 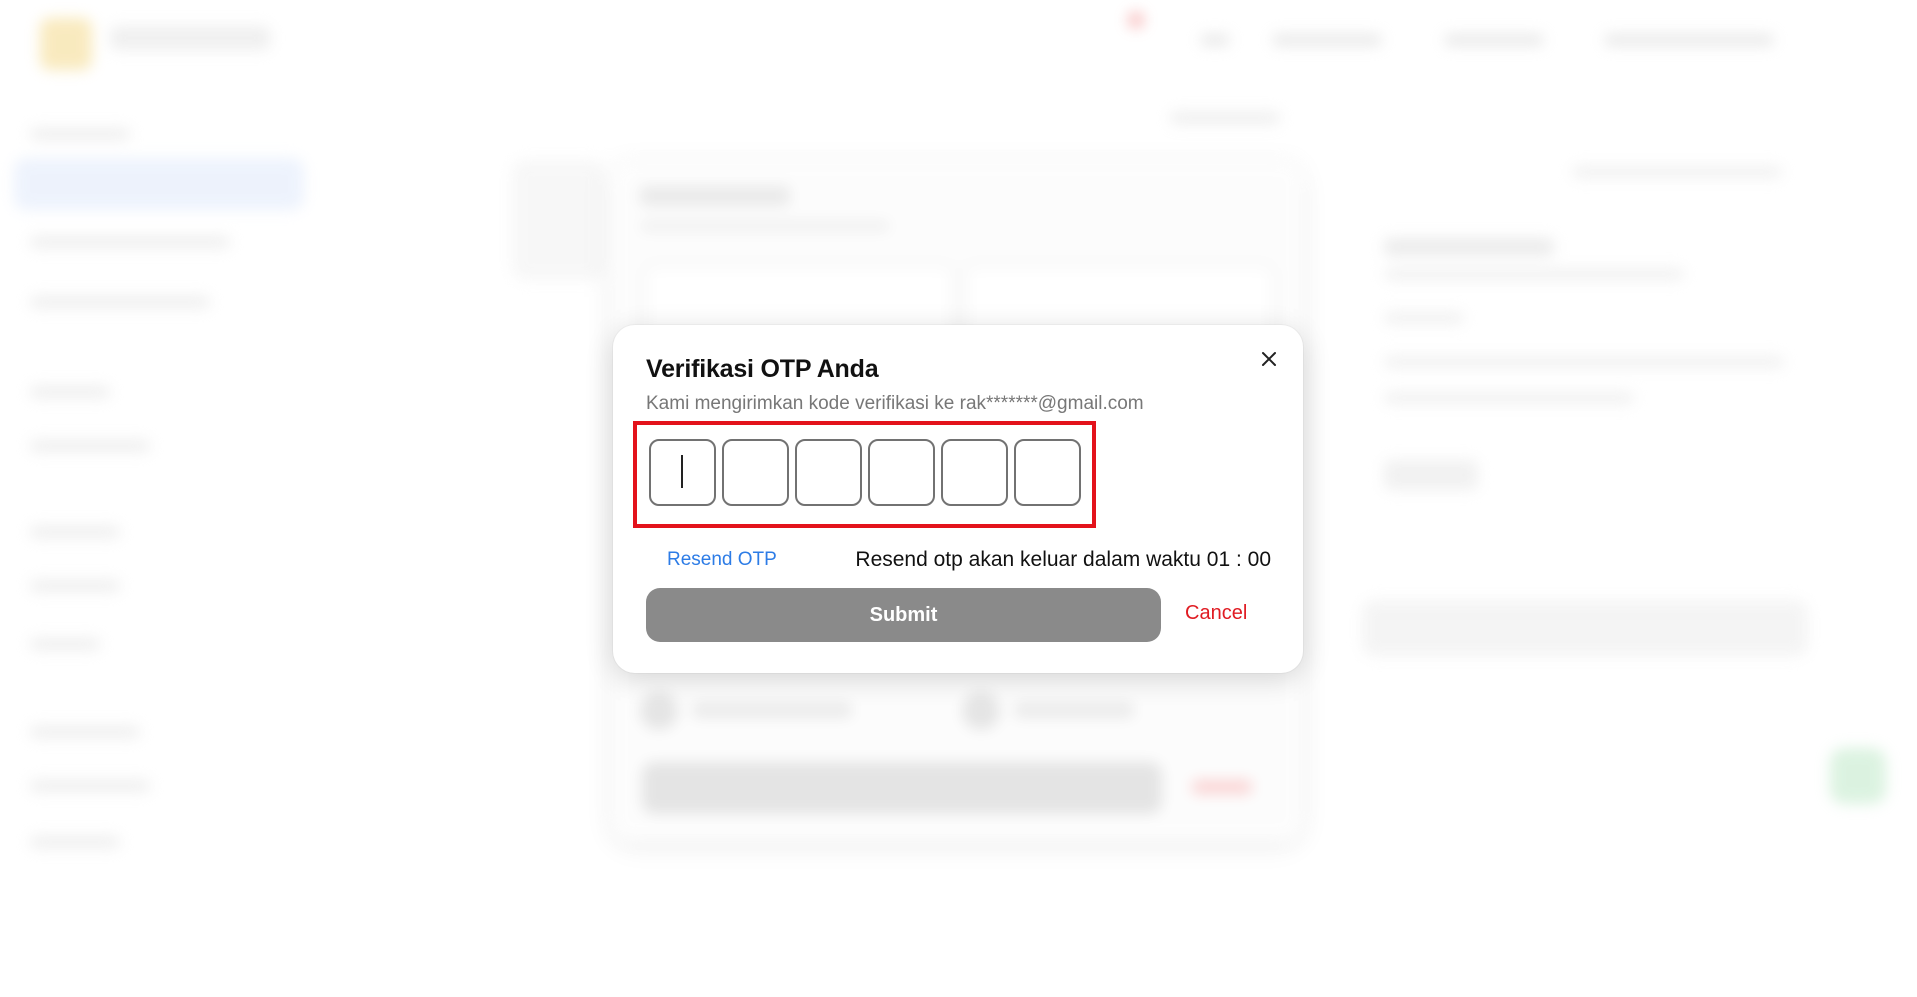 I want to click on breadcrumb, so click(x=1225, y=118).